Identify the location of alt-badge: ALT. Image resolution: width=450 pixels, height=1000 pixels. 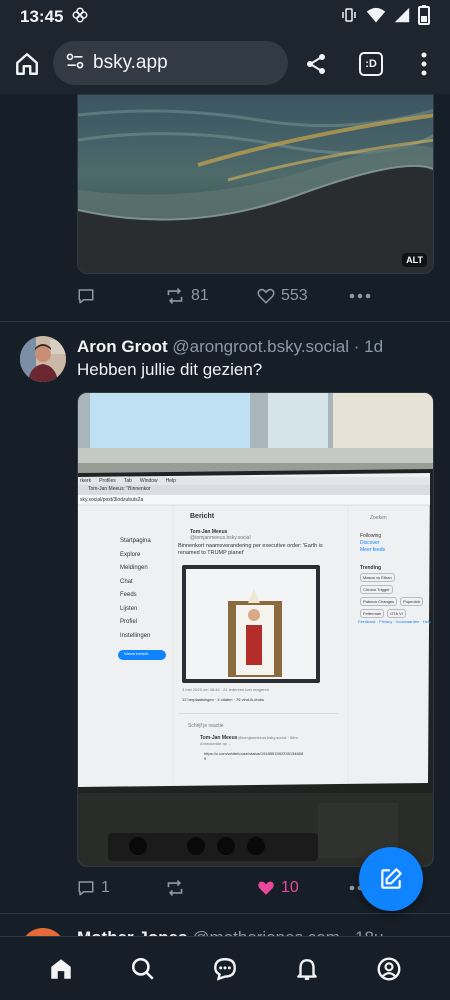
(414, 260).